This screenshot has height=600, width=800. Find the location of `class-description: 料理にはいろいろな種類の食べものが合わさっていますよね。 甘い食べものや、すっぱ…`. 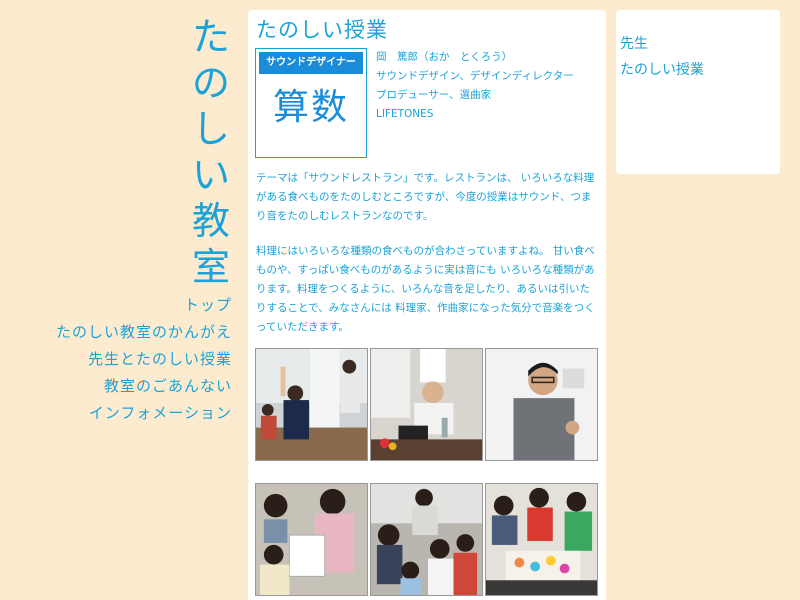

class-description: 料理にはいろいろな種類の食べものが合わさっていますよね。 甘い食べものや、すっぱ… is located at coordinates (425, 289).